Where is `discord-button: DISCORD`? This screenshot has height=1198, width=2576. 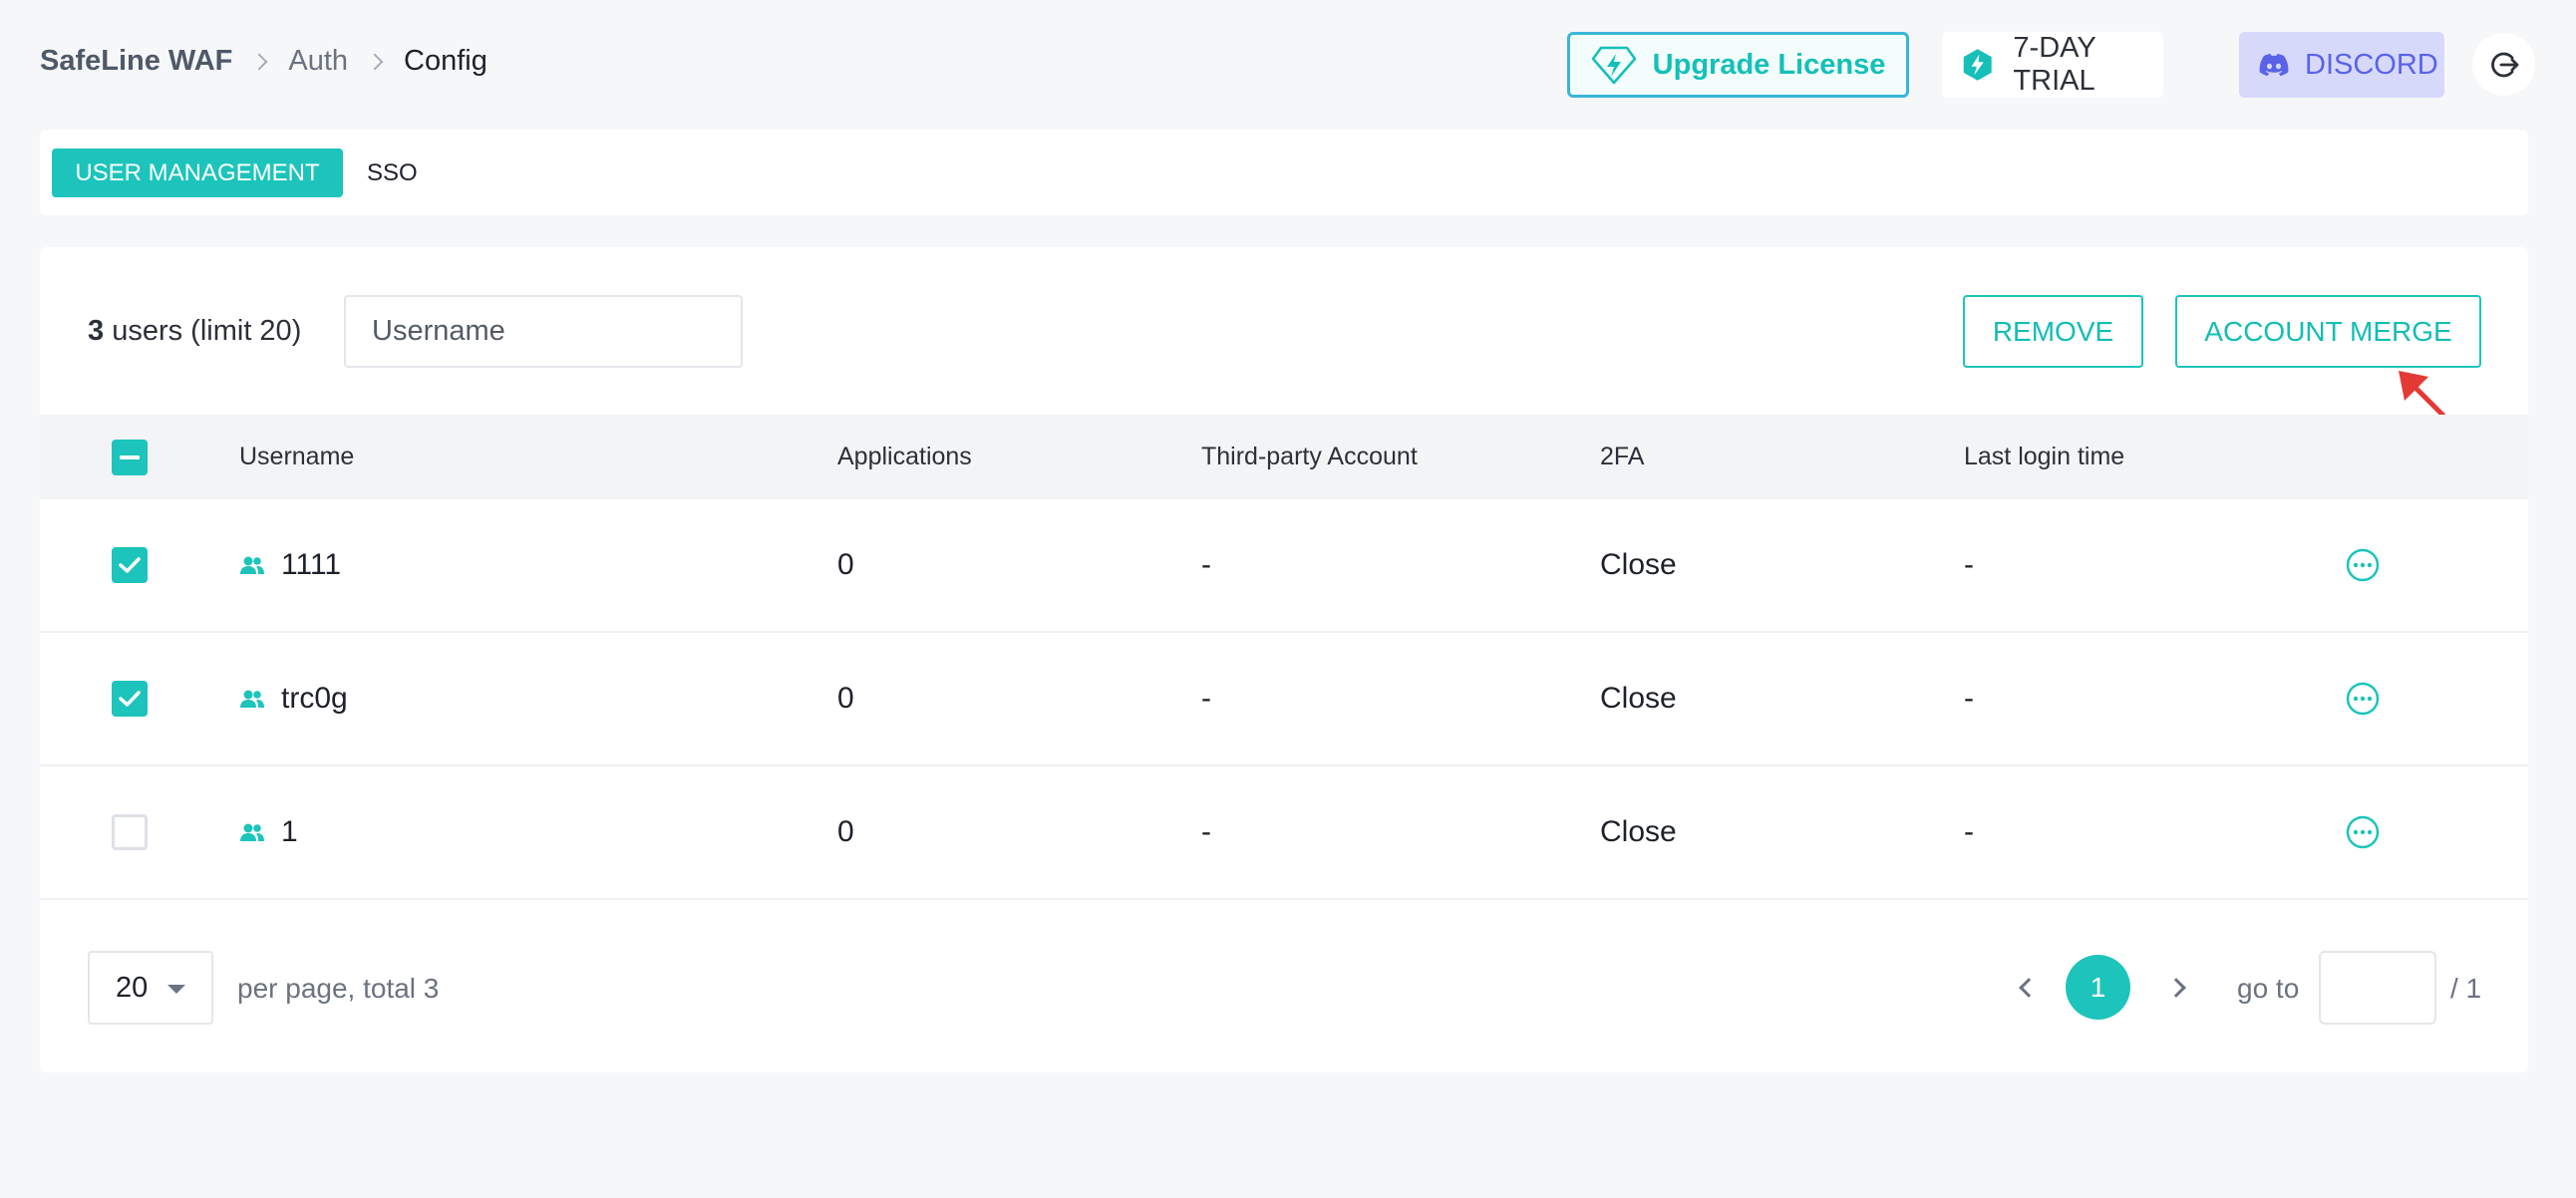
discord-button: DISCORD is located at coordinates (2341, 65).